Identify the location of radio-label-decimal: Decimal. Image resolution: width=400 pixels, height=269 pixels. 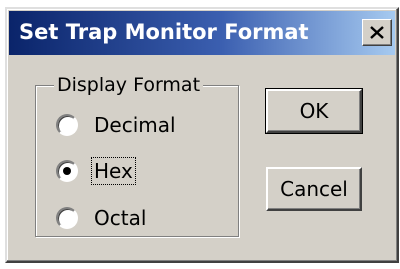
(135, 125).